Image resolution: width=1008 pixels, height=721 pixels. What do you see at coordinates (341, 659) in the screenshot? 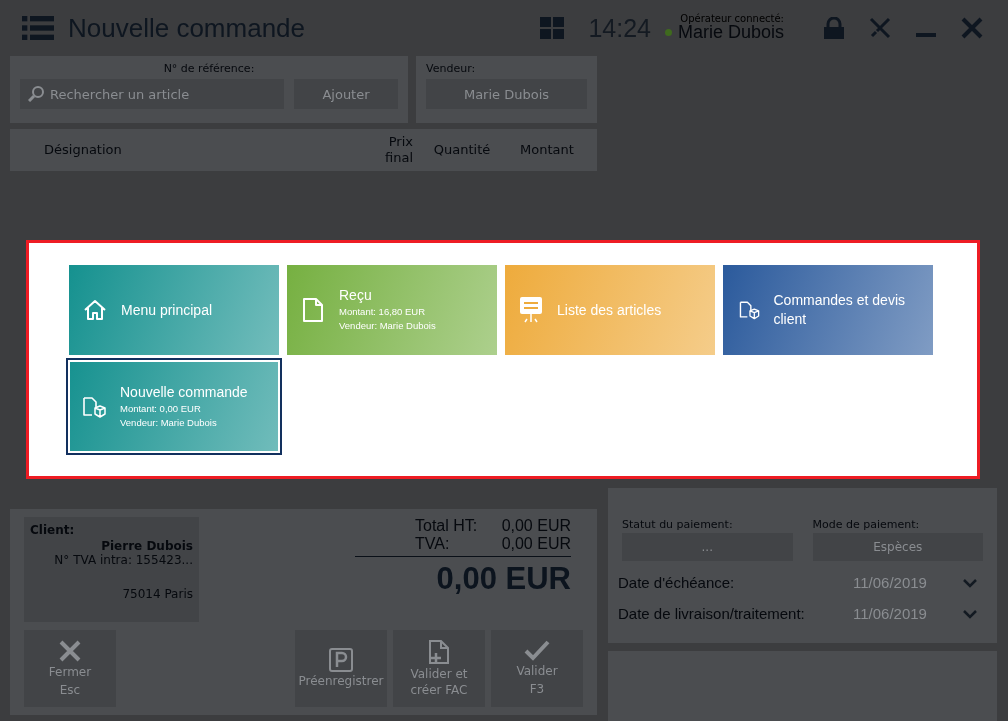
I see `parking-icon` at bounding box center [341, 659].